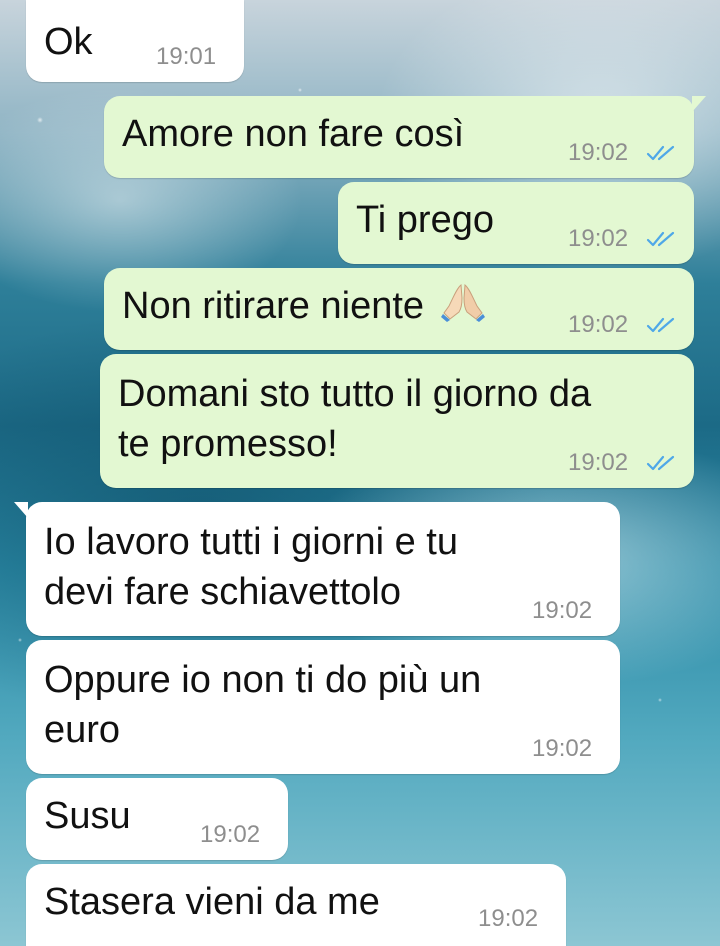 This screenshot has width=720, height=946. I want to click on message-bubble-incoming: Oppure io non ti do più un euro 19:02, so click(323, 707).